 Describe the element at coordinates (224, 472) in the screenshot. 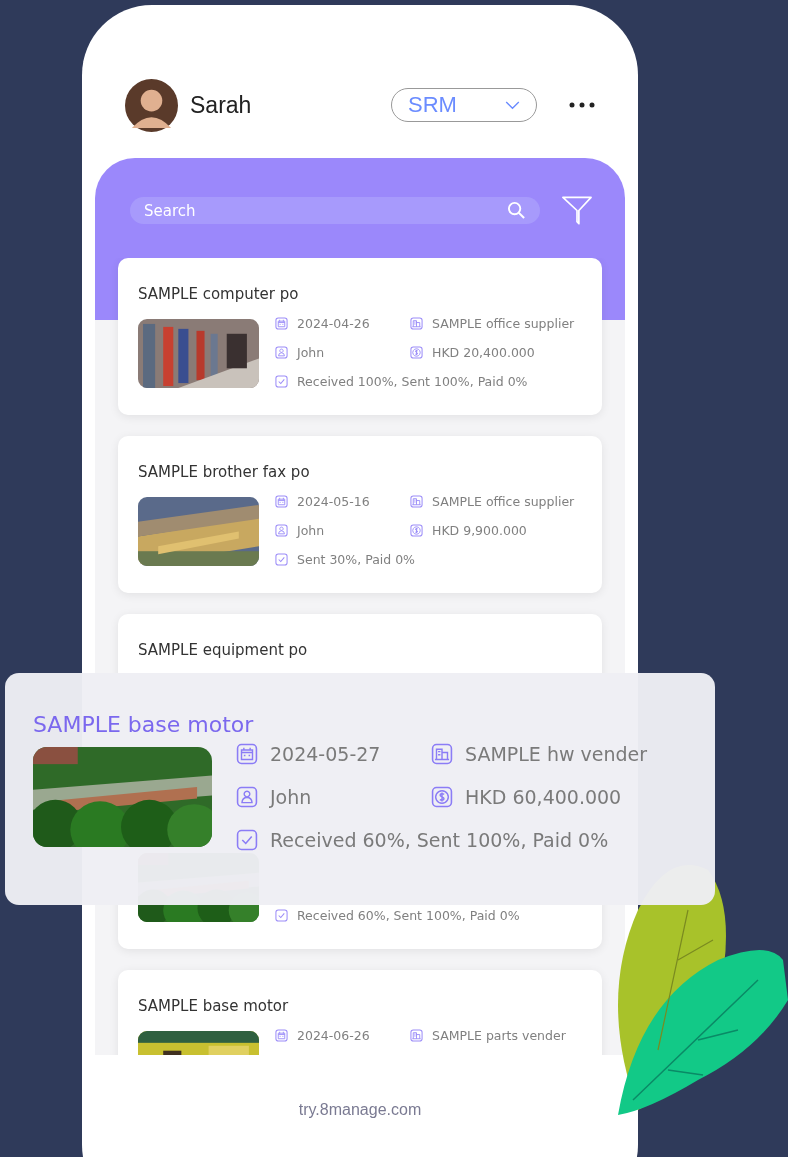

I see `order-title: SAMPLE brother fax po` at that location.